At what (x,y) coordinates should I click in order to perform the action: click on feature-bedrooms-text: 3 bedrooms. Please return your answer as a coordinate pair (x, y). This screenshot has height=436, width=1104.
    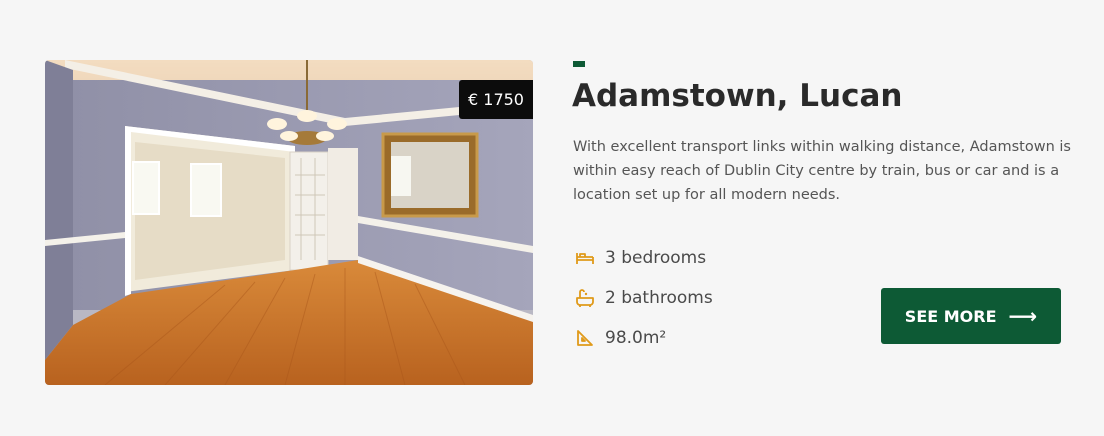
    Looking at the image, I should click on (656, 258).